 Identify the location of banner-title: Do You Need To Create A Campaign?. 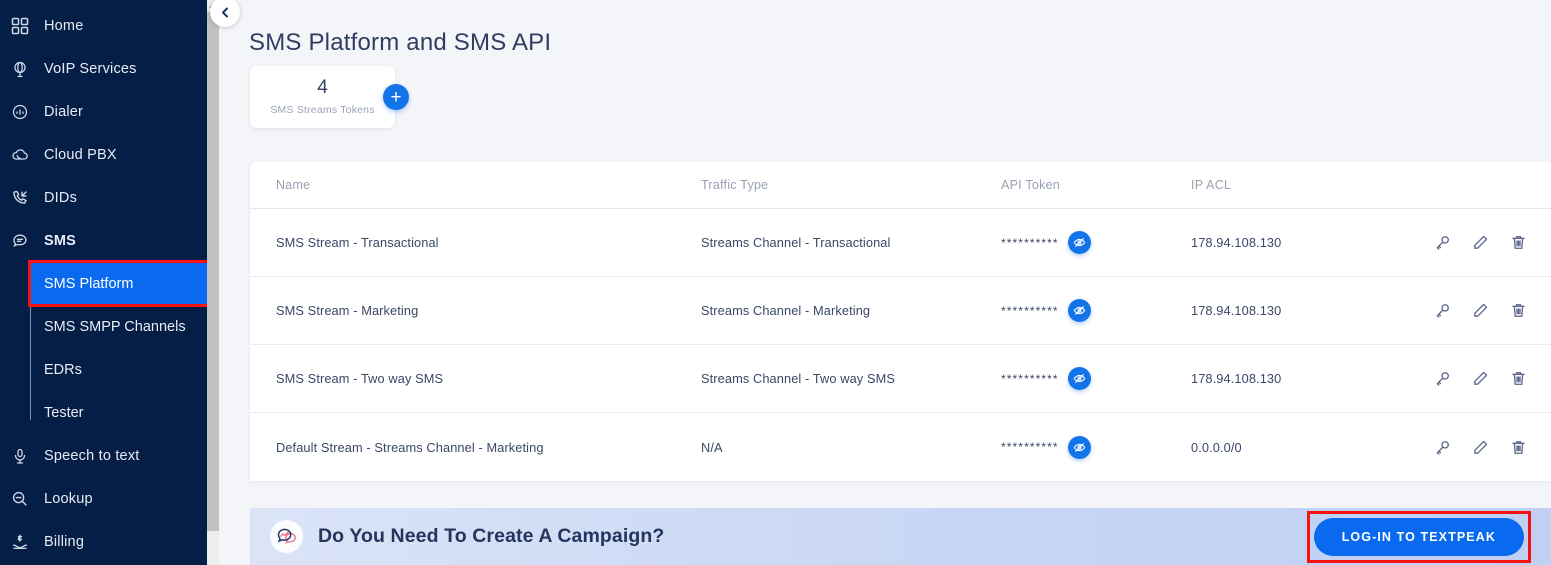
(491, 536).